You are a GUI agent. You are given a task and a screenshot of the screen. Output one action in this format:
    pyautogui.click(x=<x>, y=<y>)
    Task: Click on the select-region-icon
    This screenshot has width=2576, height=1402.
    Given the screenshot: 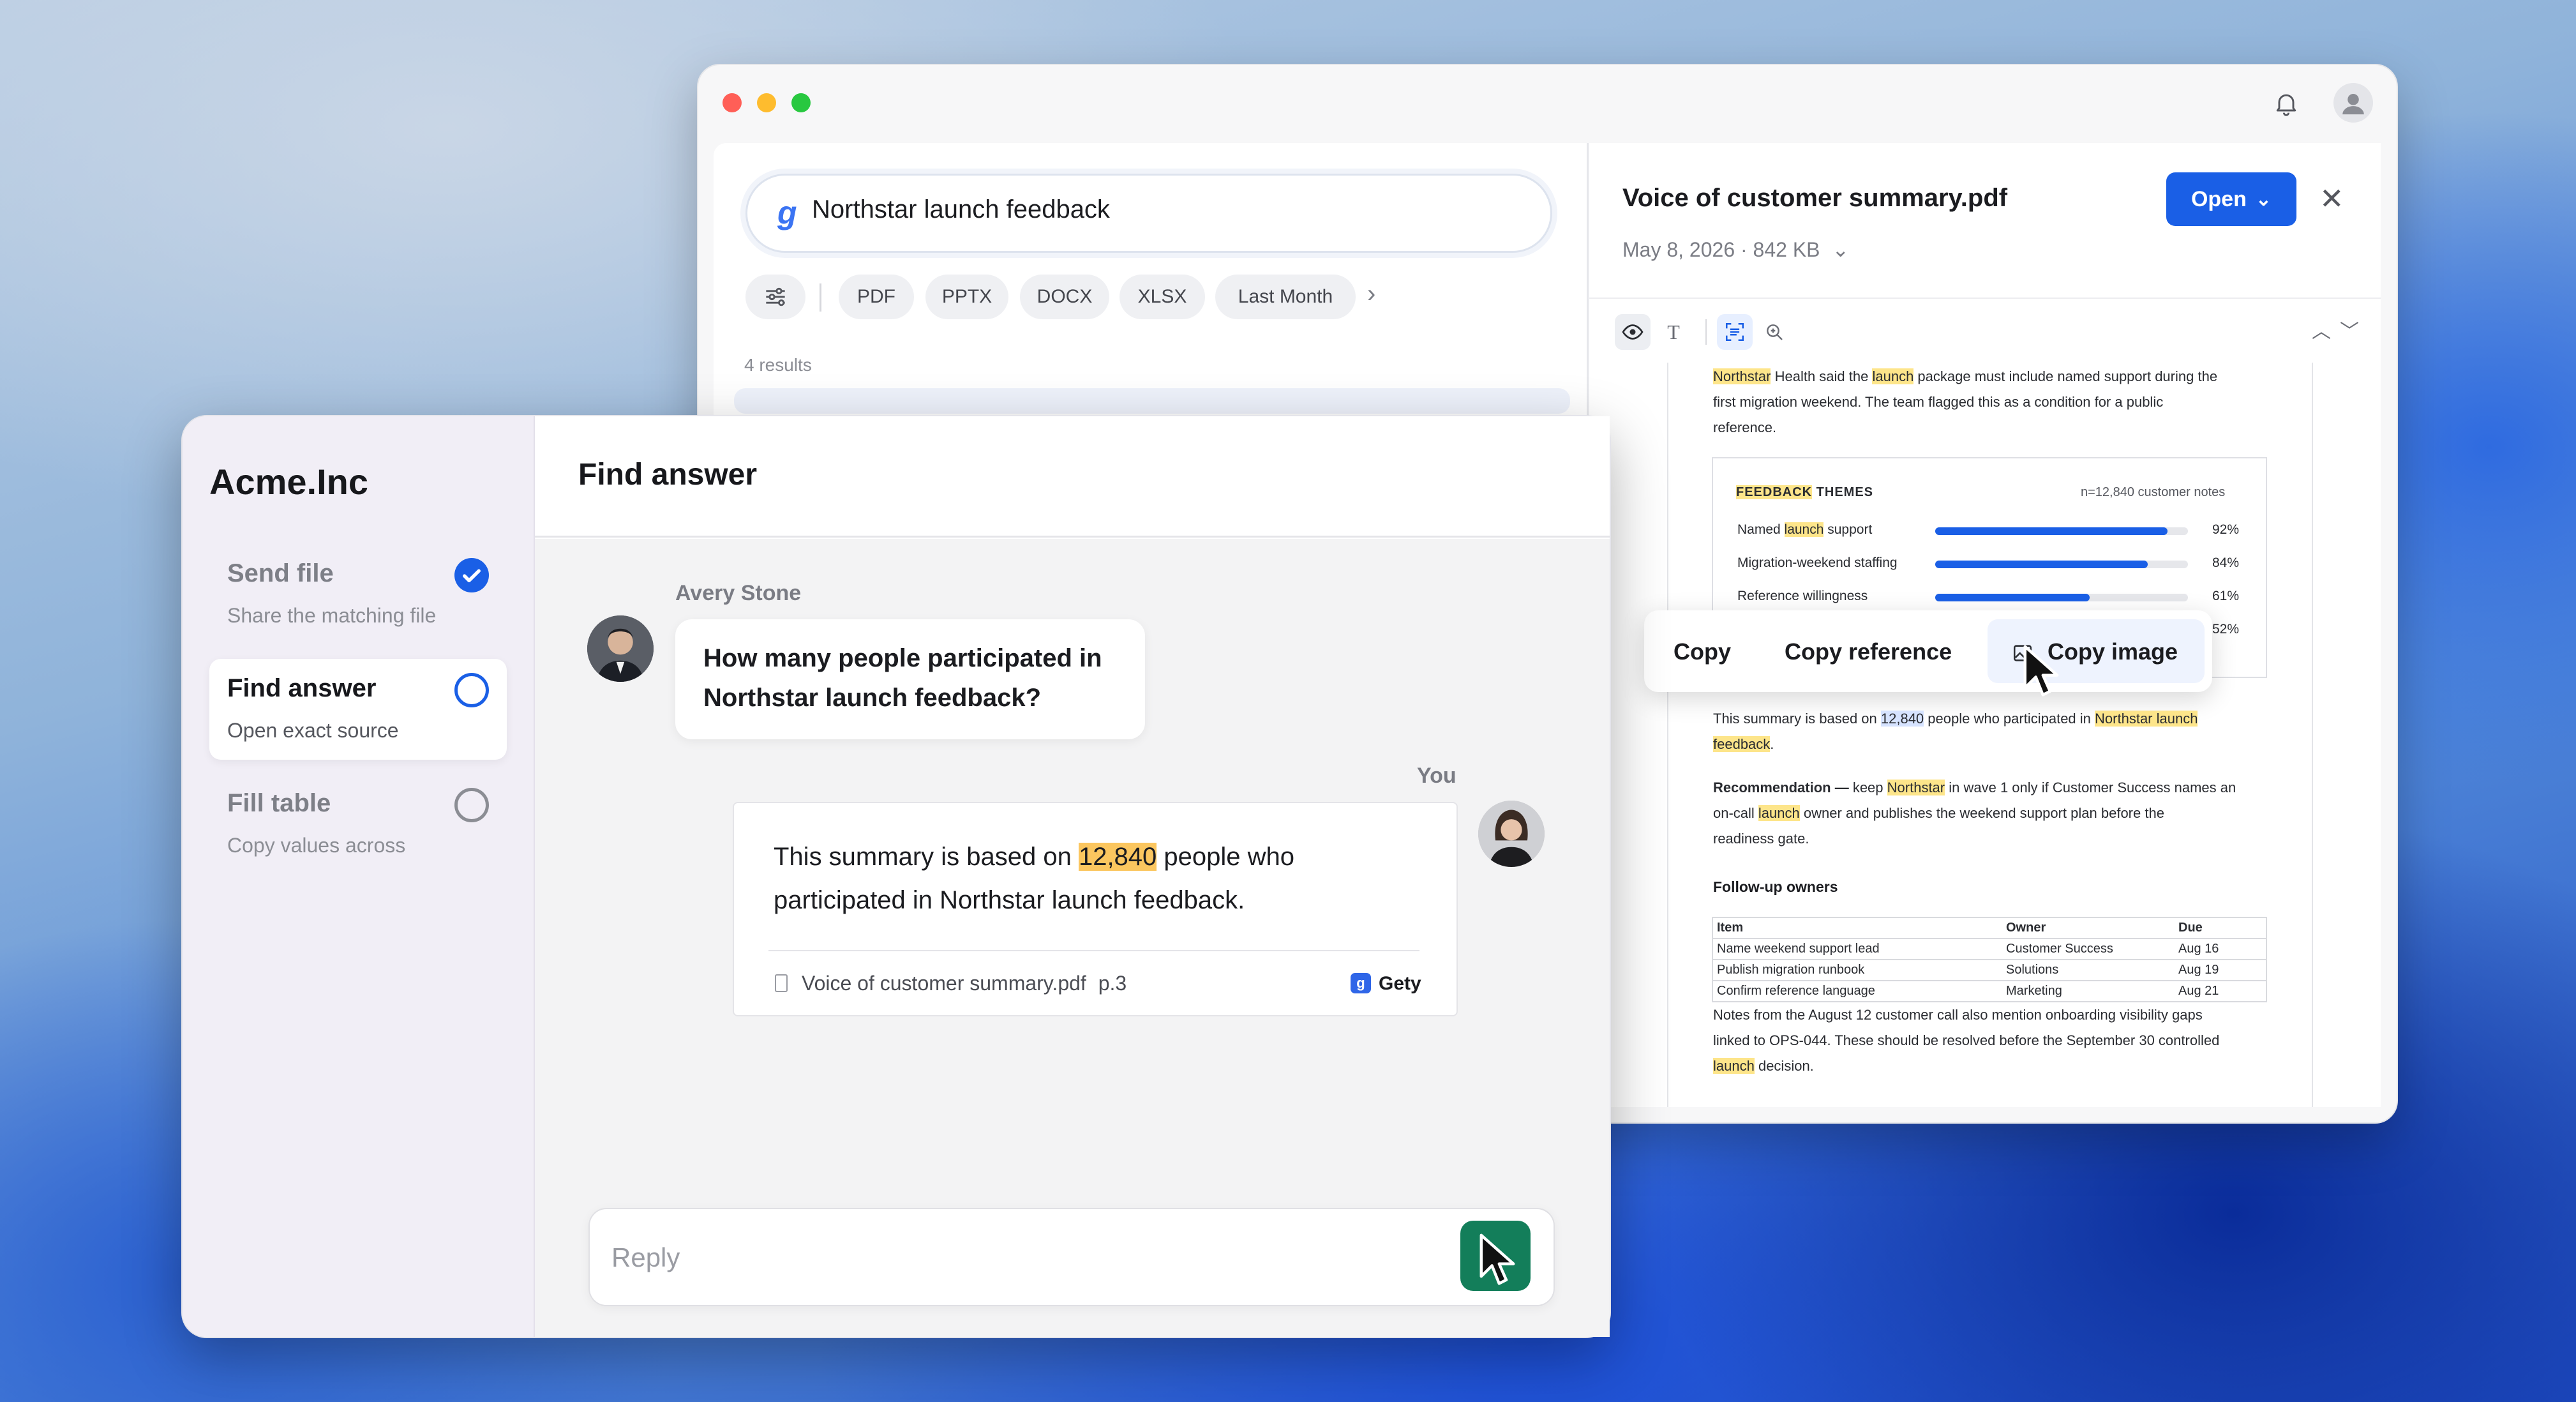 What is the action you would take?
    pyautogui.click(x=1735, y=332)
    